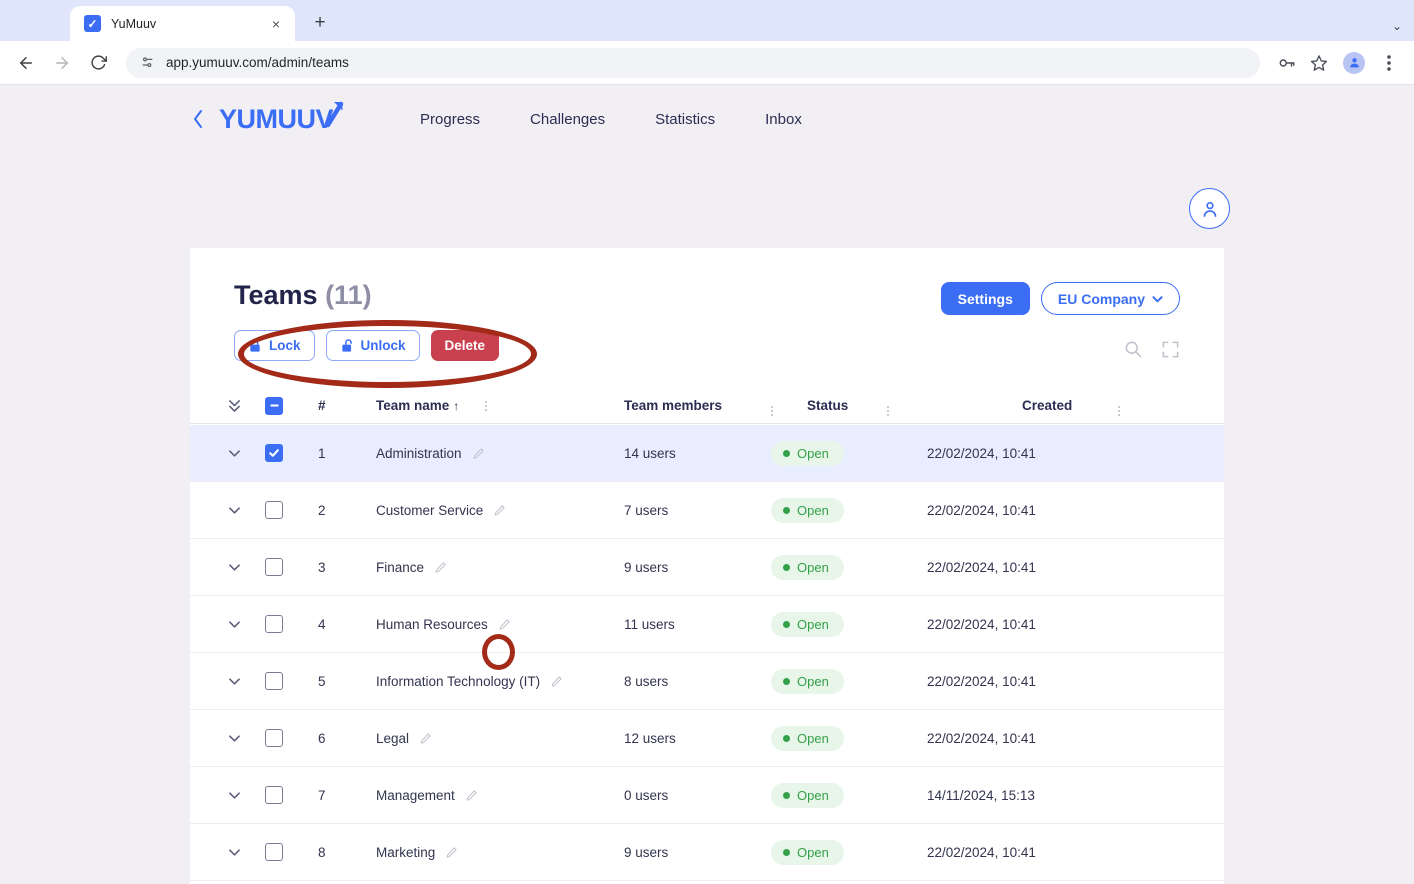  I want to click on unlock-button: Unlock, so click(372, 345).